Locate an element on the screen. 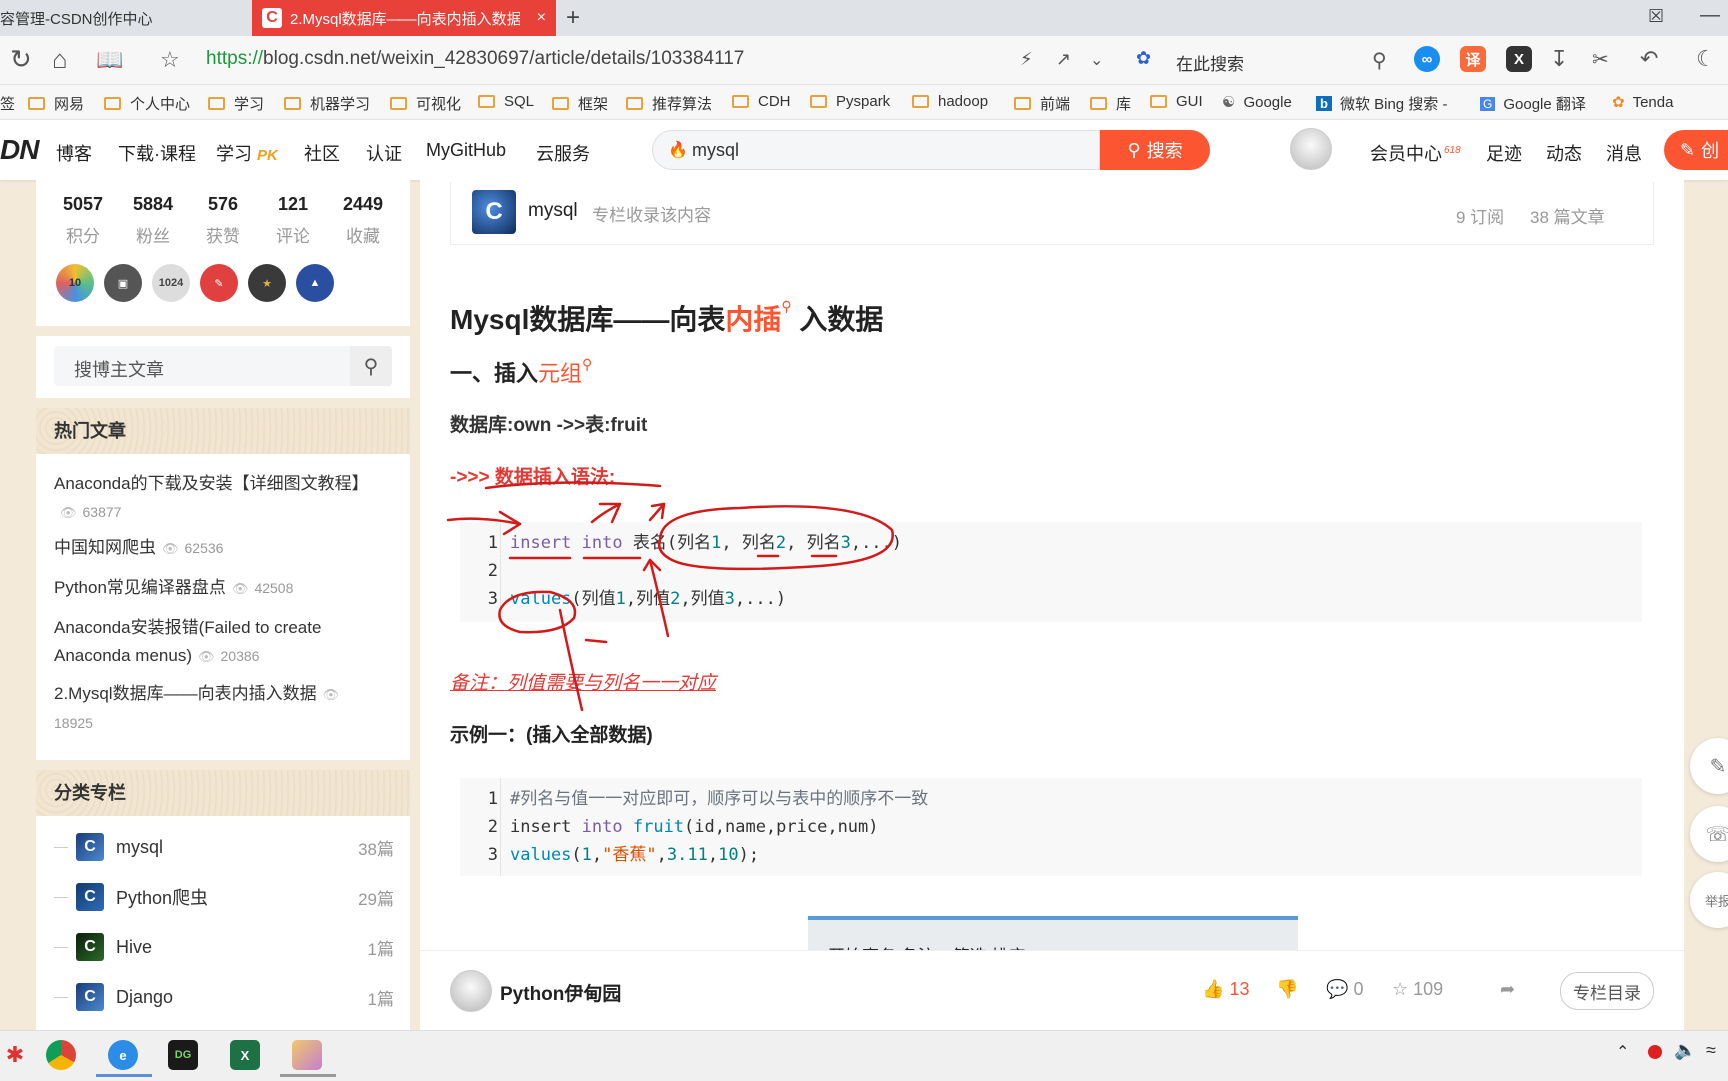 This screenshot has height=1081, width=1728. baidu-paw-icon: ✿ is located at coordinates (1143, 58).